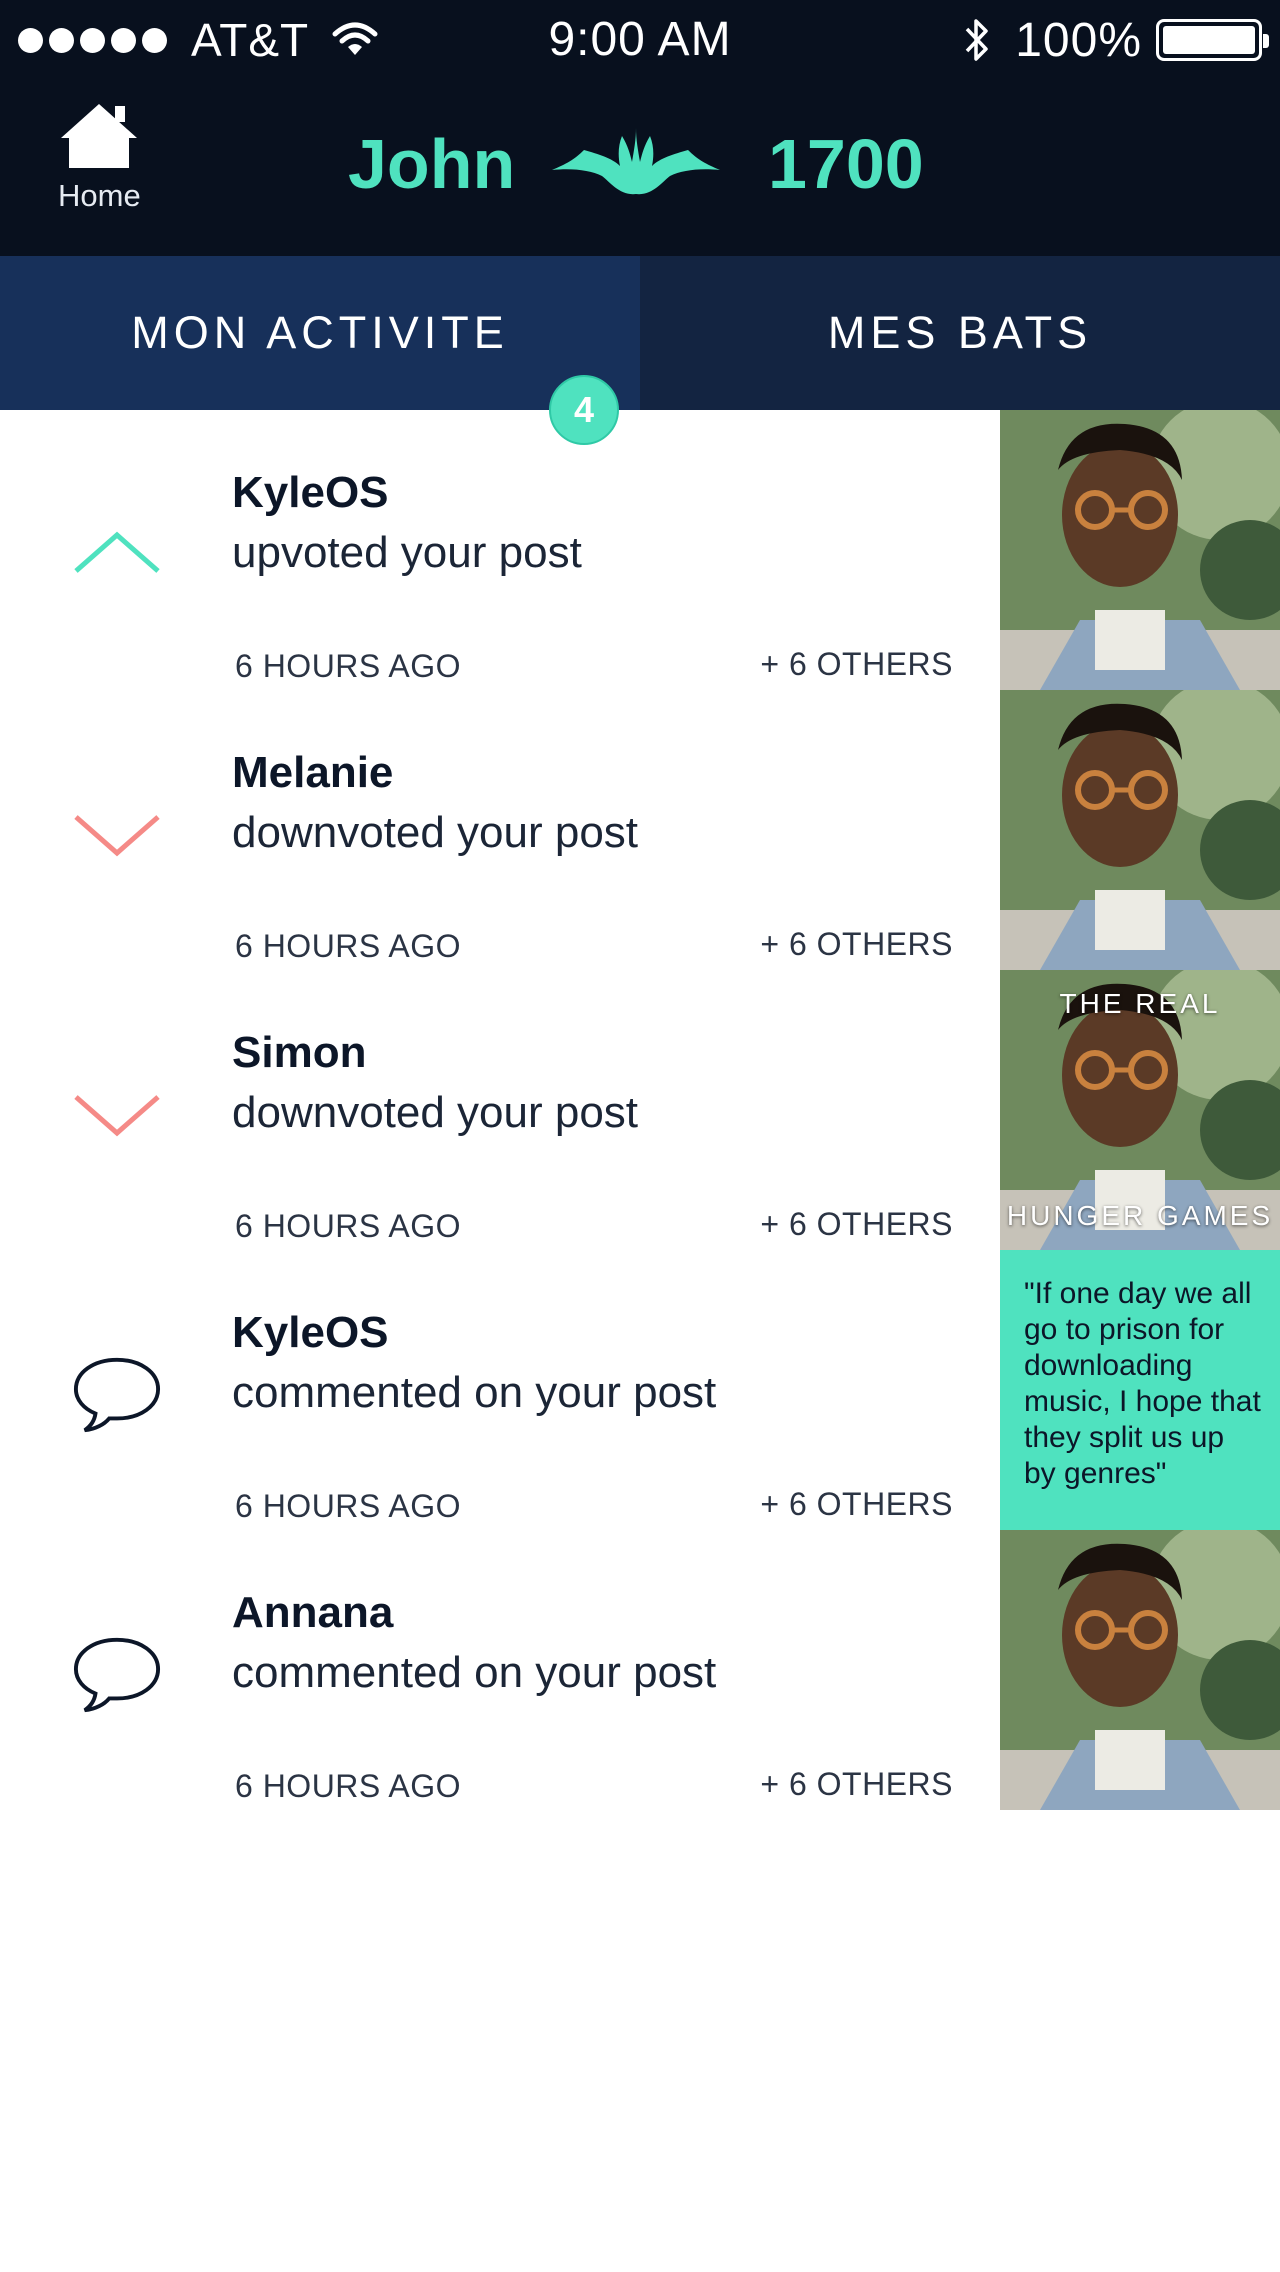 The height and width of the screenshot is (2272, 1280). What do you see at coordinates (407, 552) in the screenshot?
I see `feed-item-action: upvoted your post` at bounding box center [407, 552].